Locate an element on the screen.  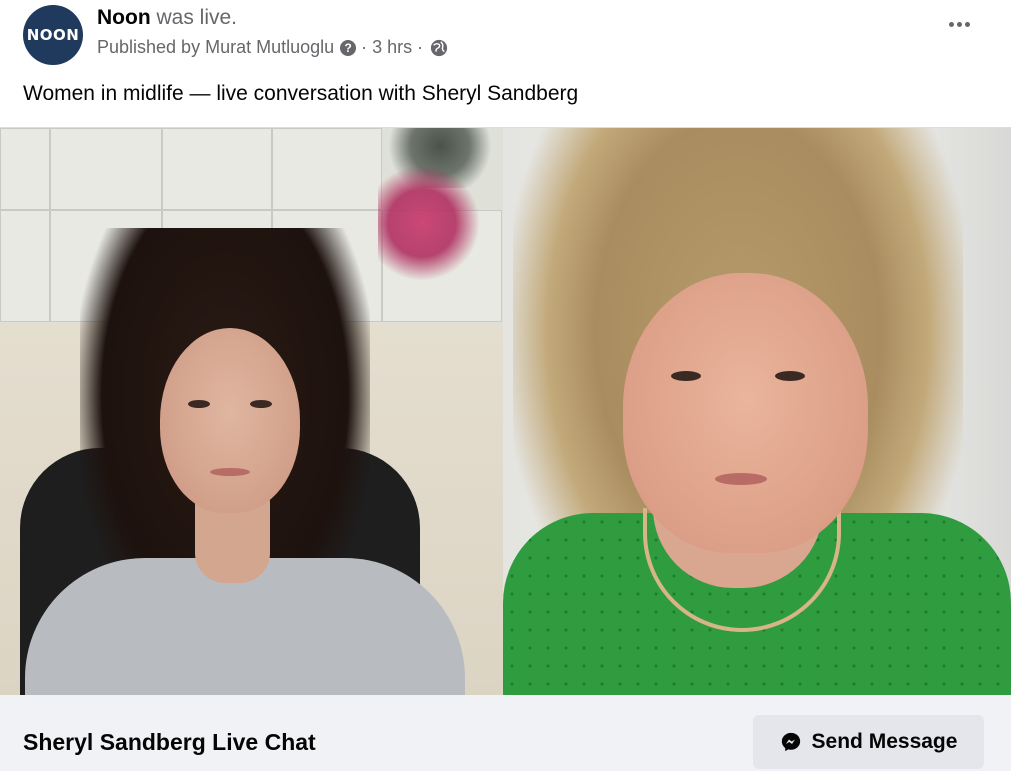
avatar-text: NOON is located at coordinates (53, 35).